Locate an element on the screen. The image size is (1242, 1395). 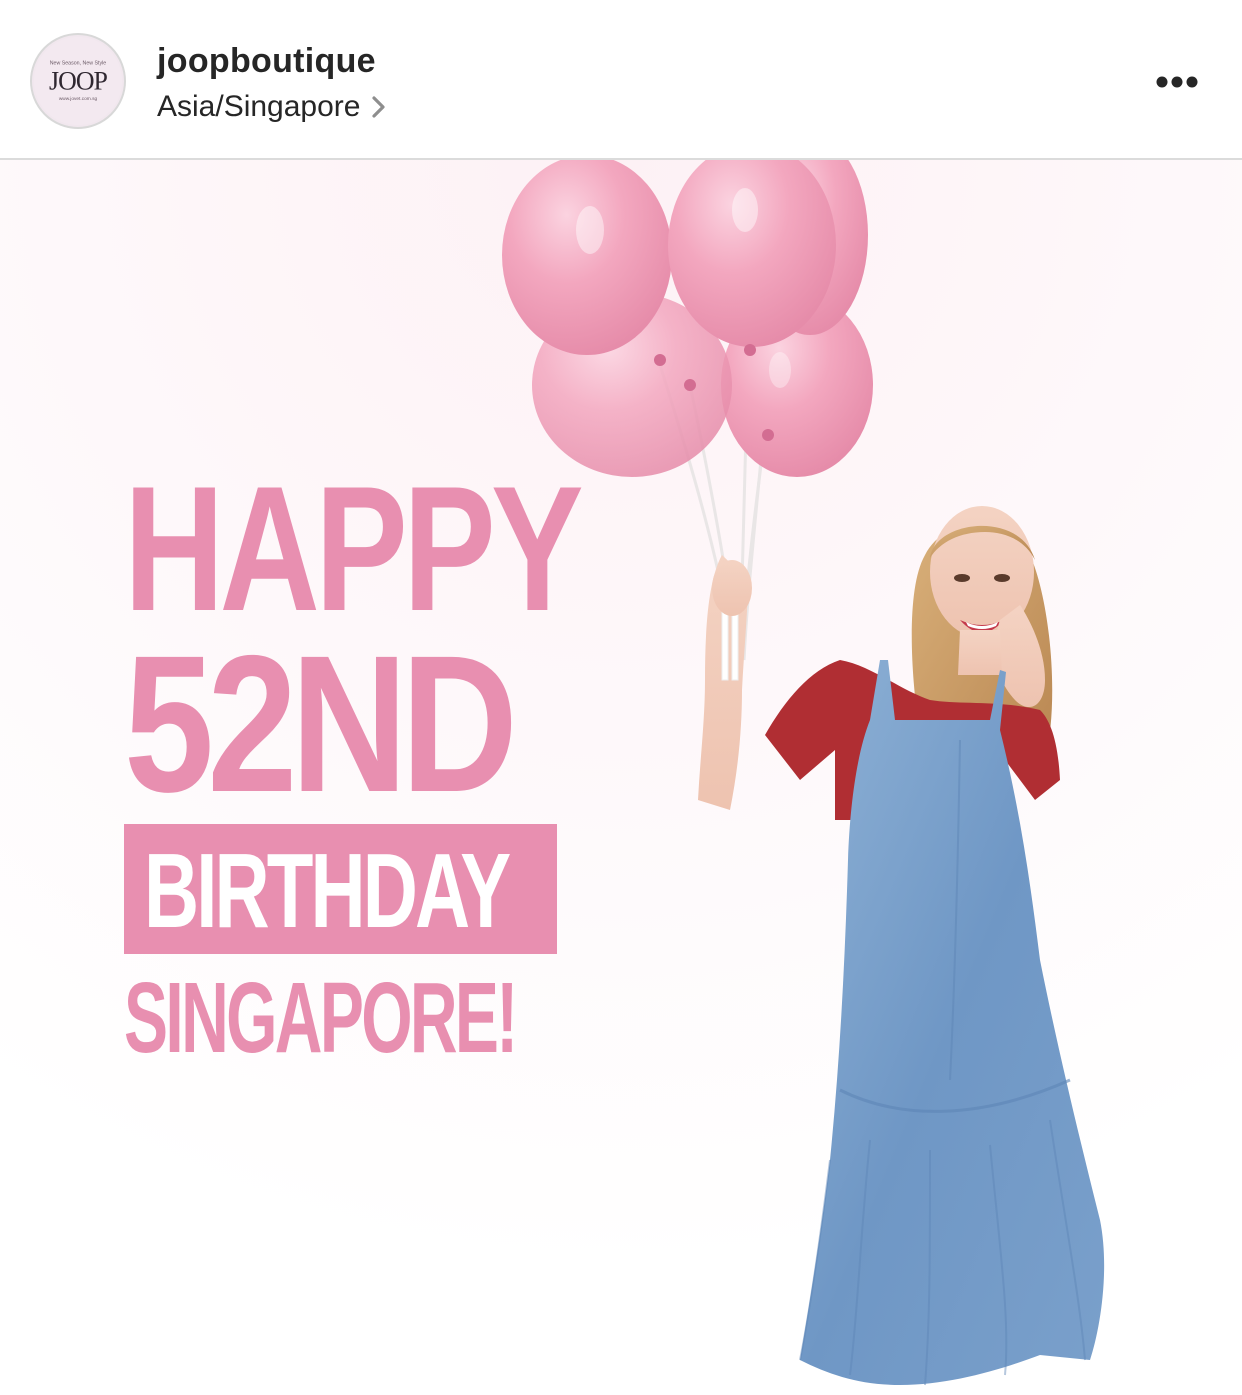
headline-52nd: 52ND is located at coordinates (321, 724).